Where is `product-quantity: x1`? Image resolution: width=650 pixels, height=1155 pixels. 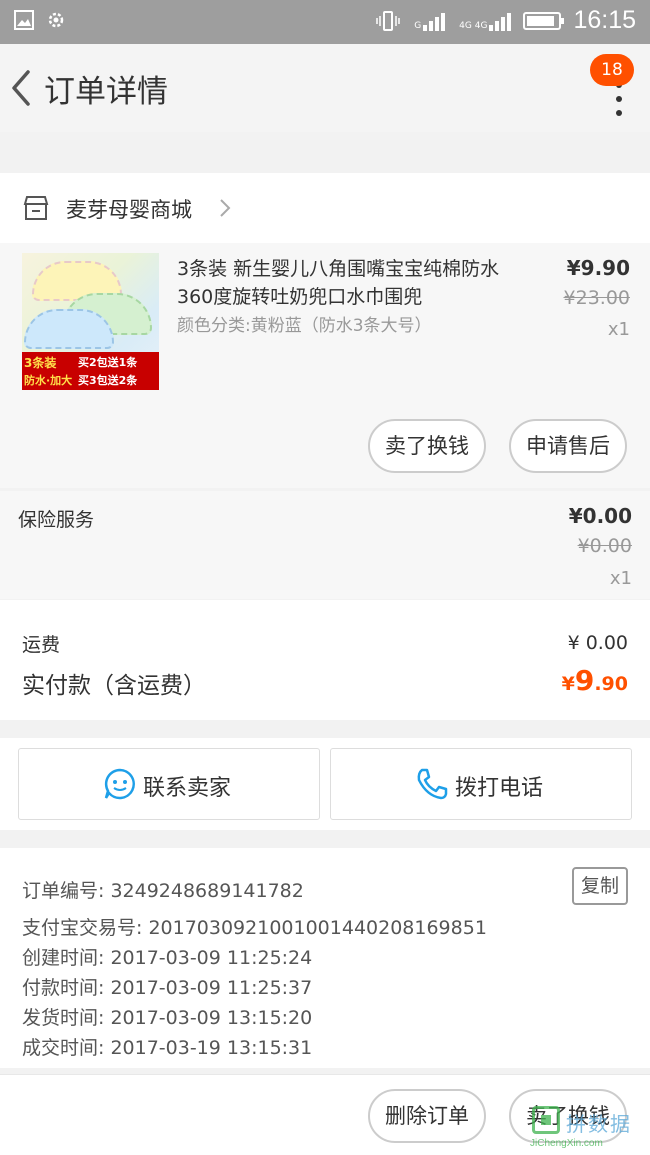 product-quantity: x1 is located at coordinates (618, 329).